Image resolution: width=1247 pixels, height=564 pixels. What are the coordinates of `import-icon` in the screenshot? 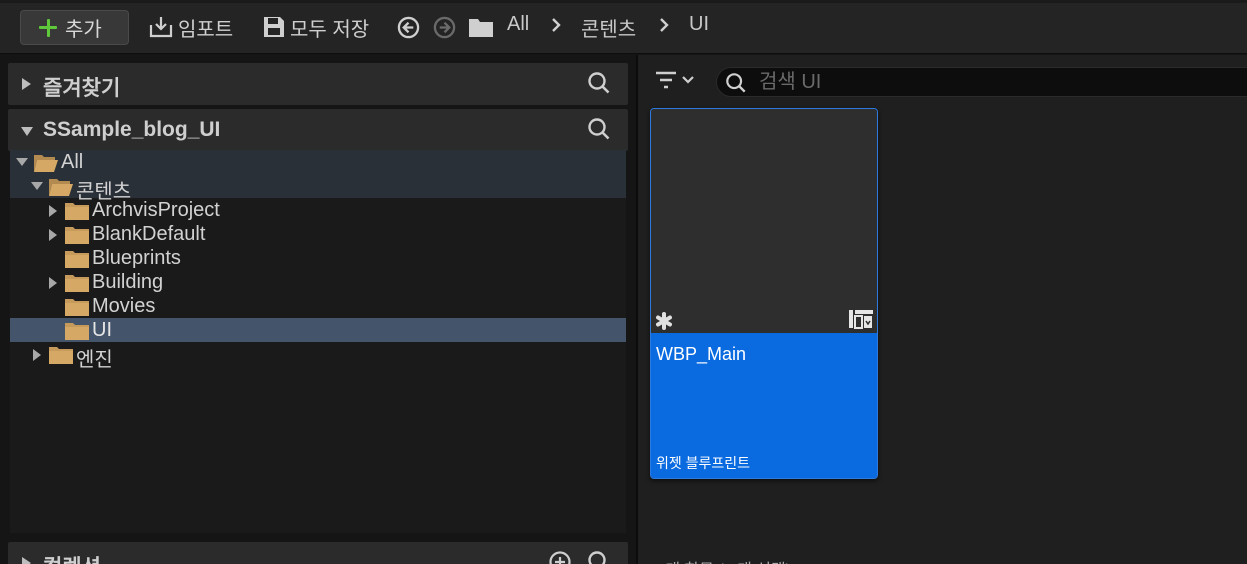 It's located at (161, 27).